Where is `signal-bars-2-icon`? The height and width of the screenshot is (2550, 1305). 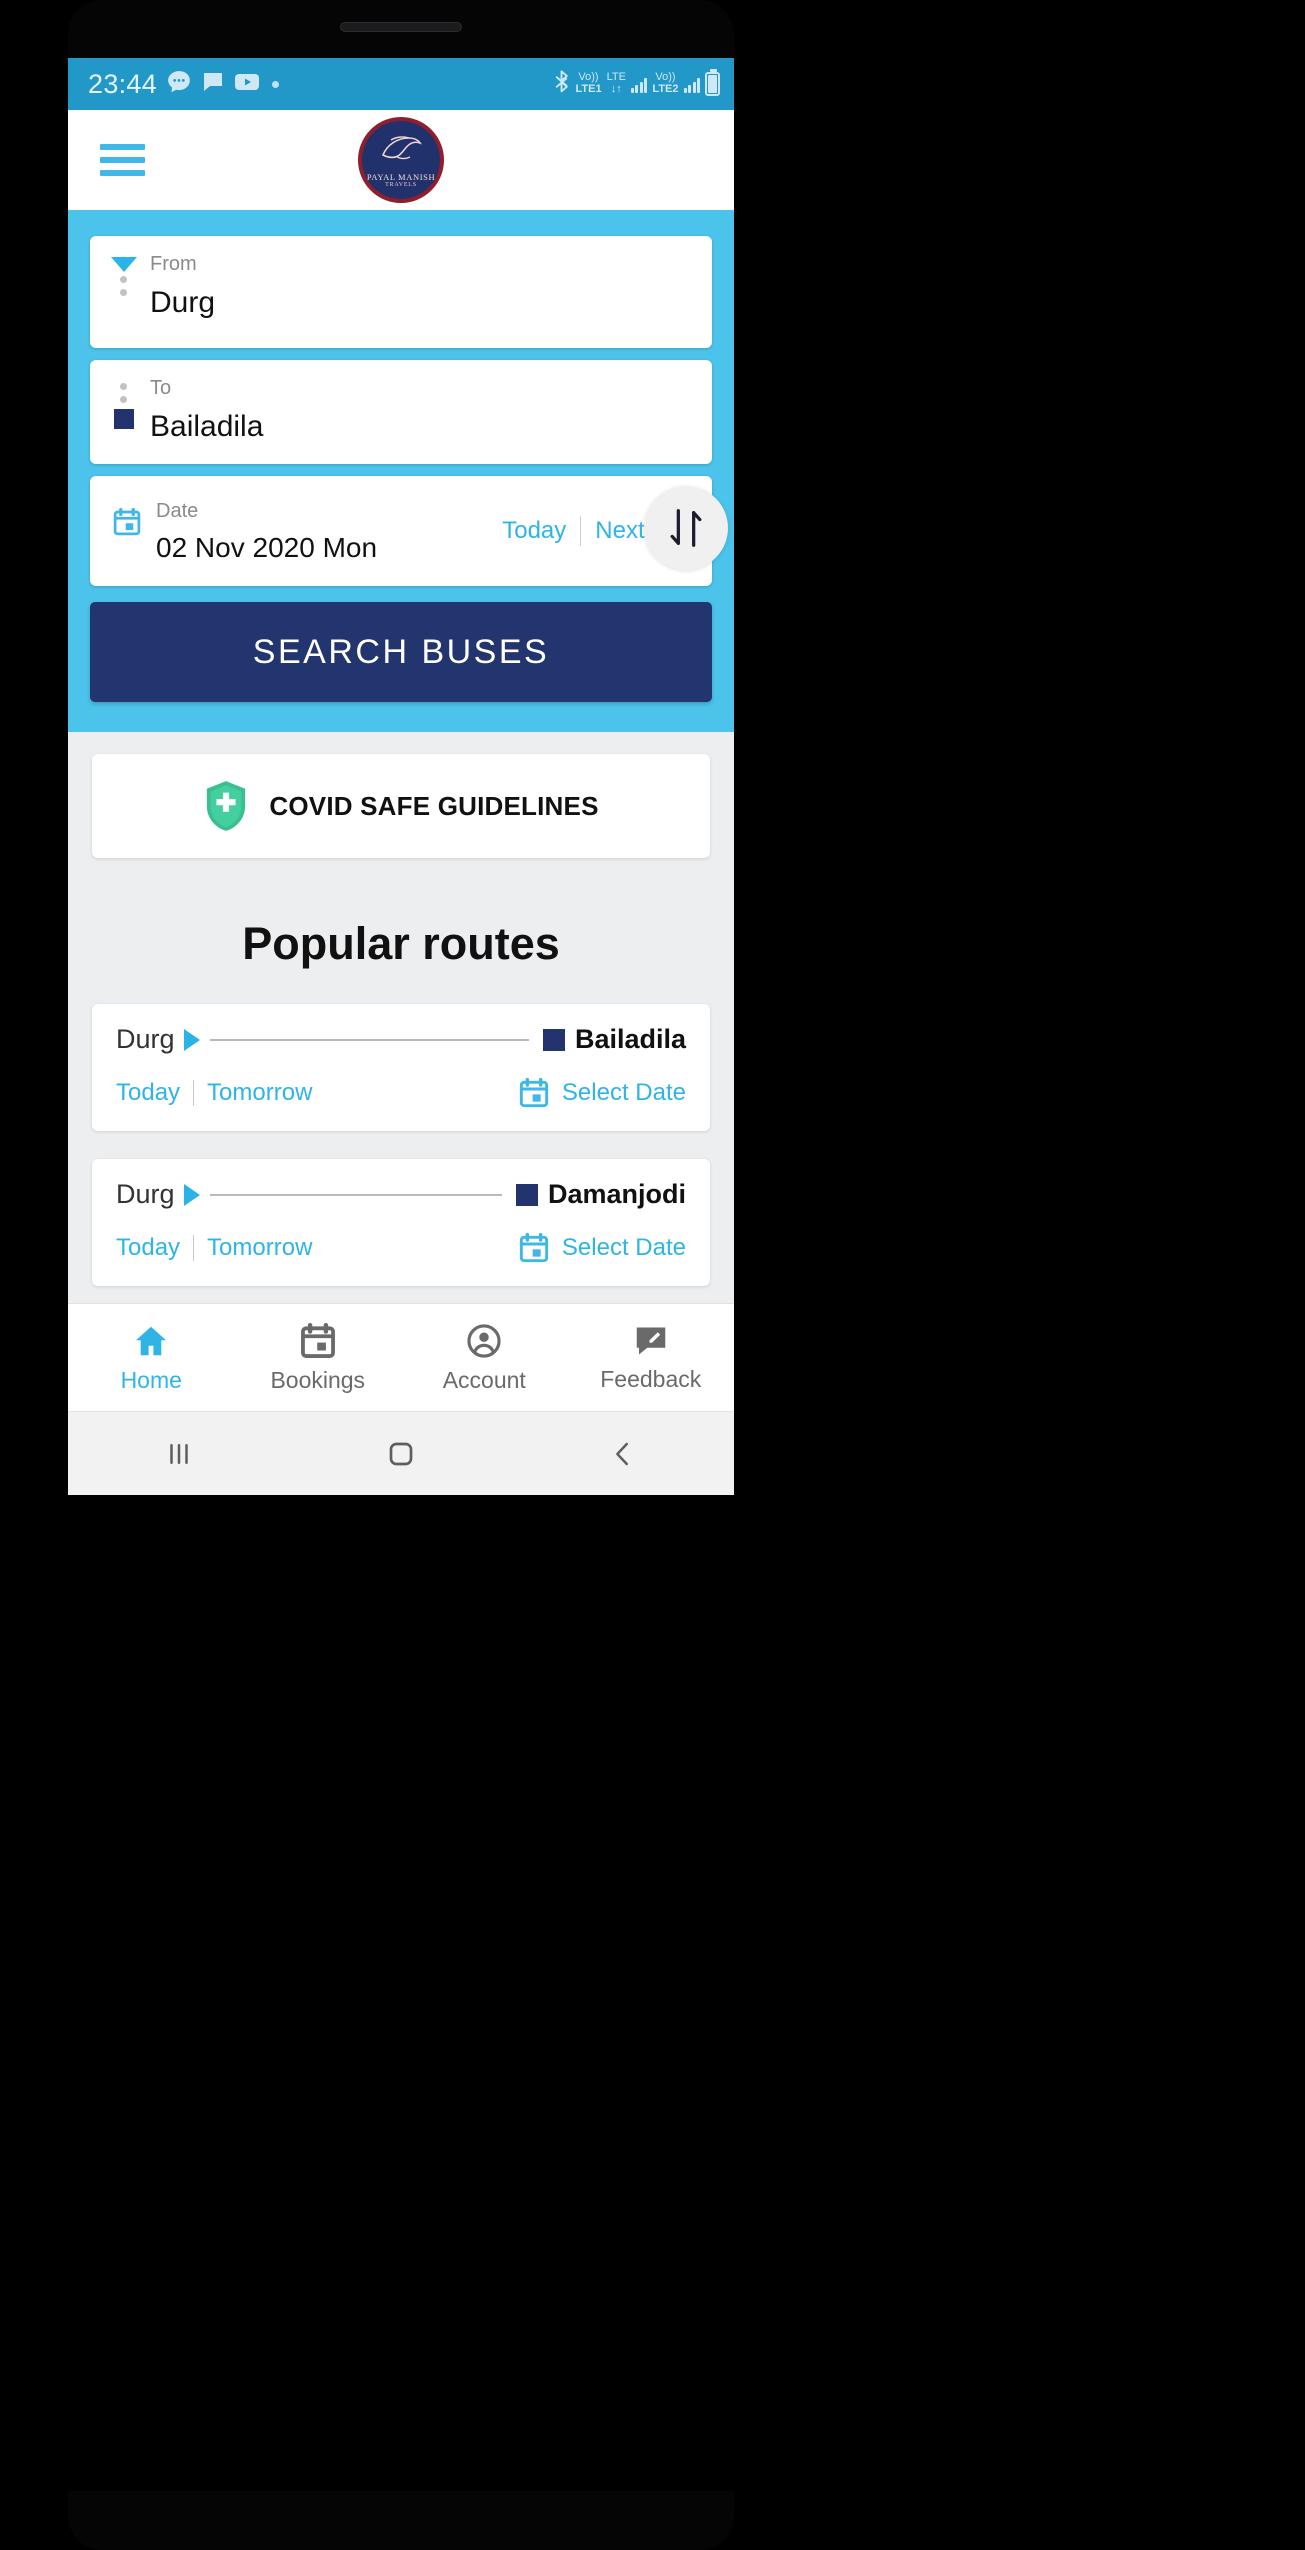 signal-bars-2-icon is located at coordinates (691, 84).